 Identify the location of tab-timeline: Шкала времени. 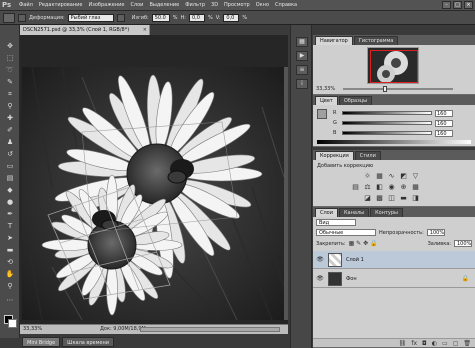
(88, 342).